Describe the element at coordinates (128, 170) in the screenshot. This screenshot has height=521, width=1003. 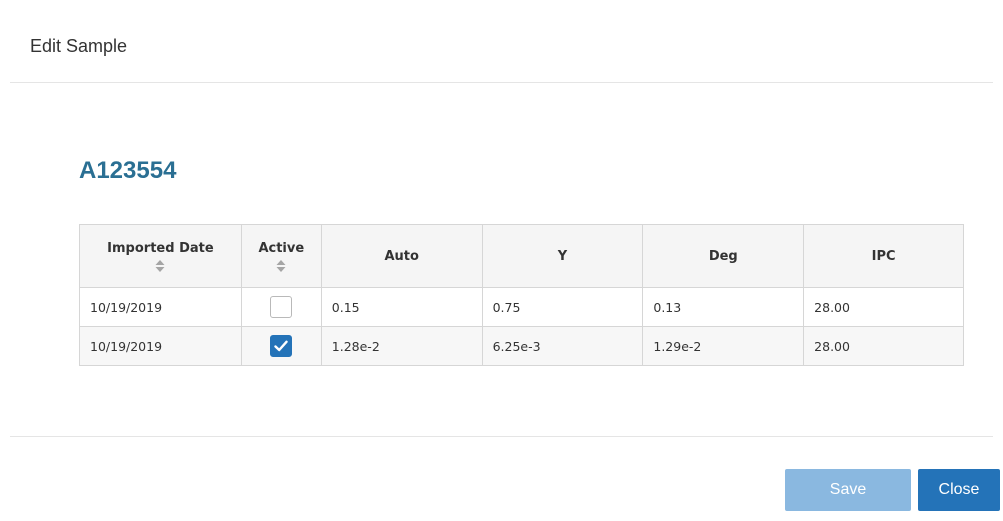
I see `sample-id-heading: A123554` at that location.